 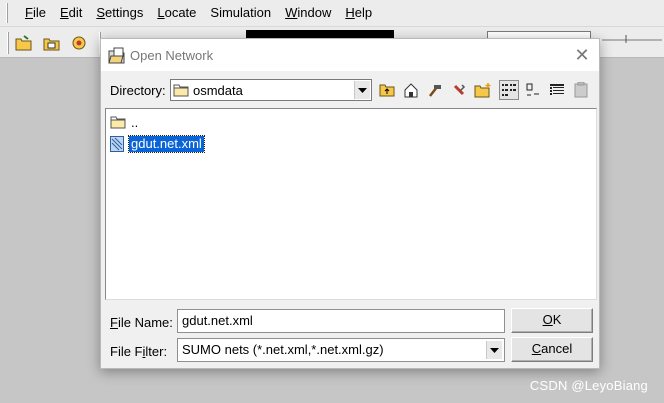 I want to click on file-filter-value: SUMO nets (*.net.xml,*.net.xml.gz), so click(x=283, y=349).